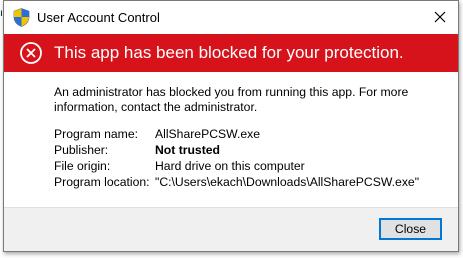 This screenshot has width=463, height=258. What do you see at coordinates (31, 53) in the screenshot?
I see `error-x-icon` at bounding box center [31, 53].